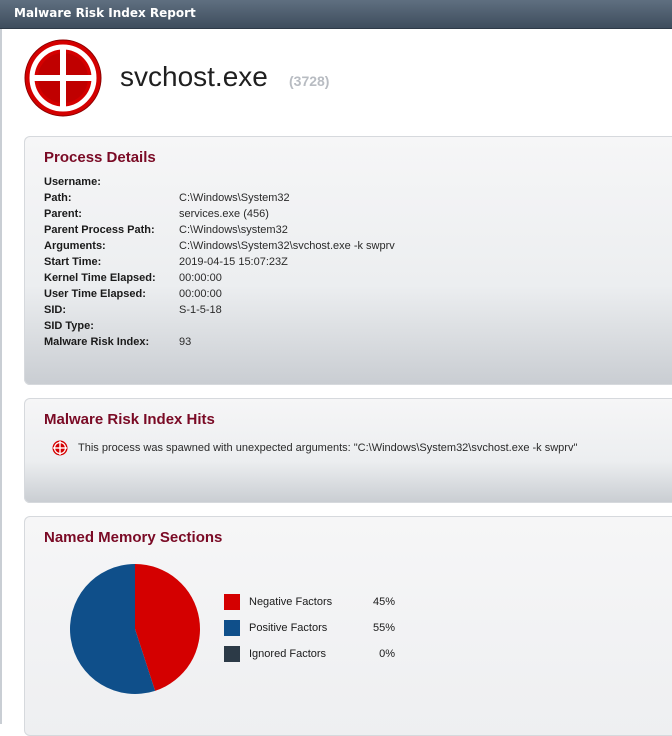 Image resolution: width=672 pixels, height=736 pixels. Describe the element at coordinates (95, 294) in the screenshot. I see `detail-label: User Time Elapsed:` at that location.